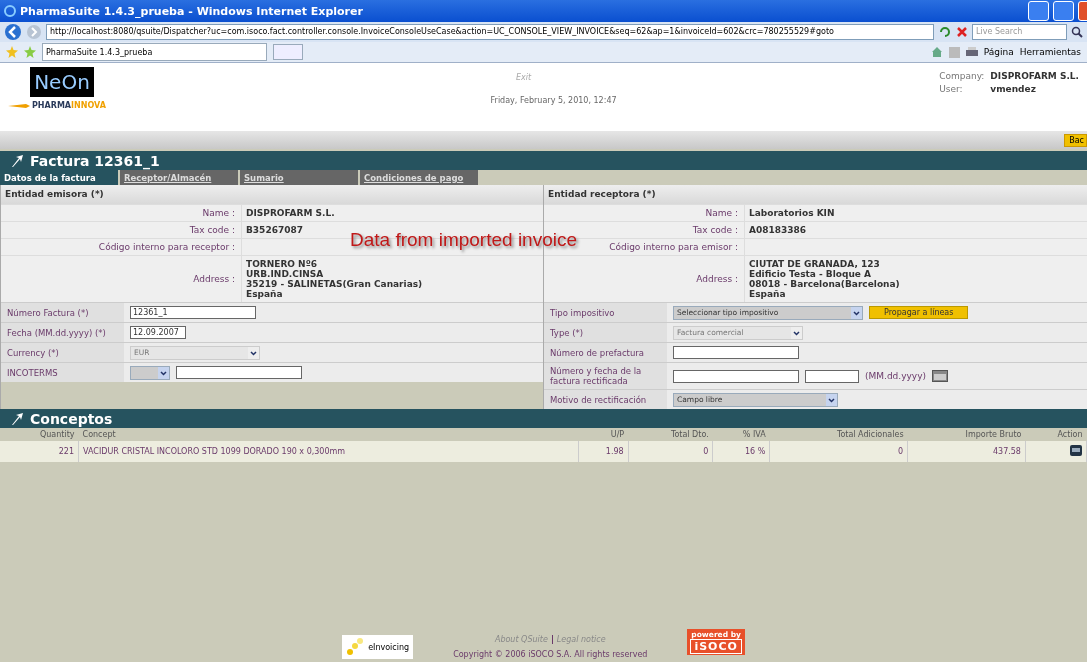 The image size is (1087, 662). Describe the element at coordinates (962, 32) in the screenshot. I see `stop-icon` at that location.